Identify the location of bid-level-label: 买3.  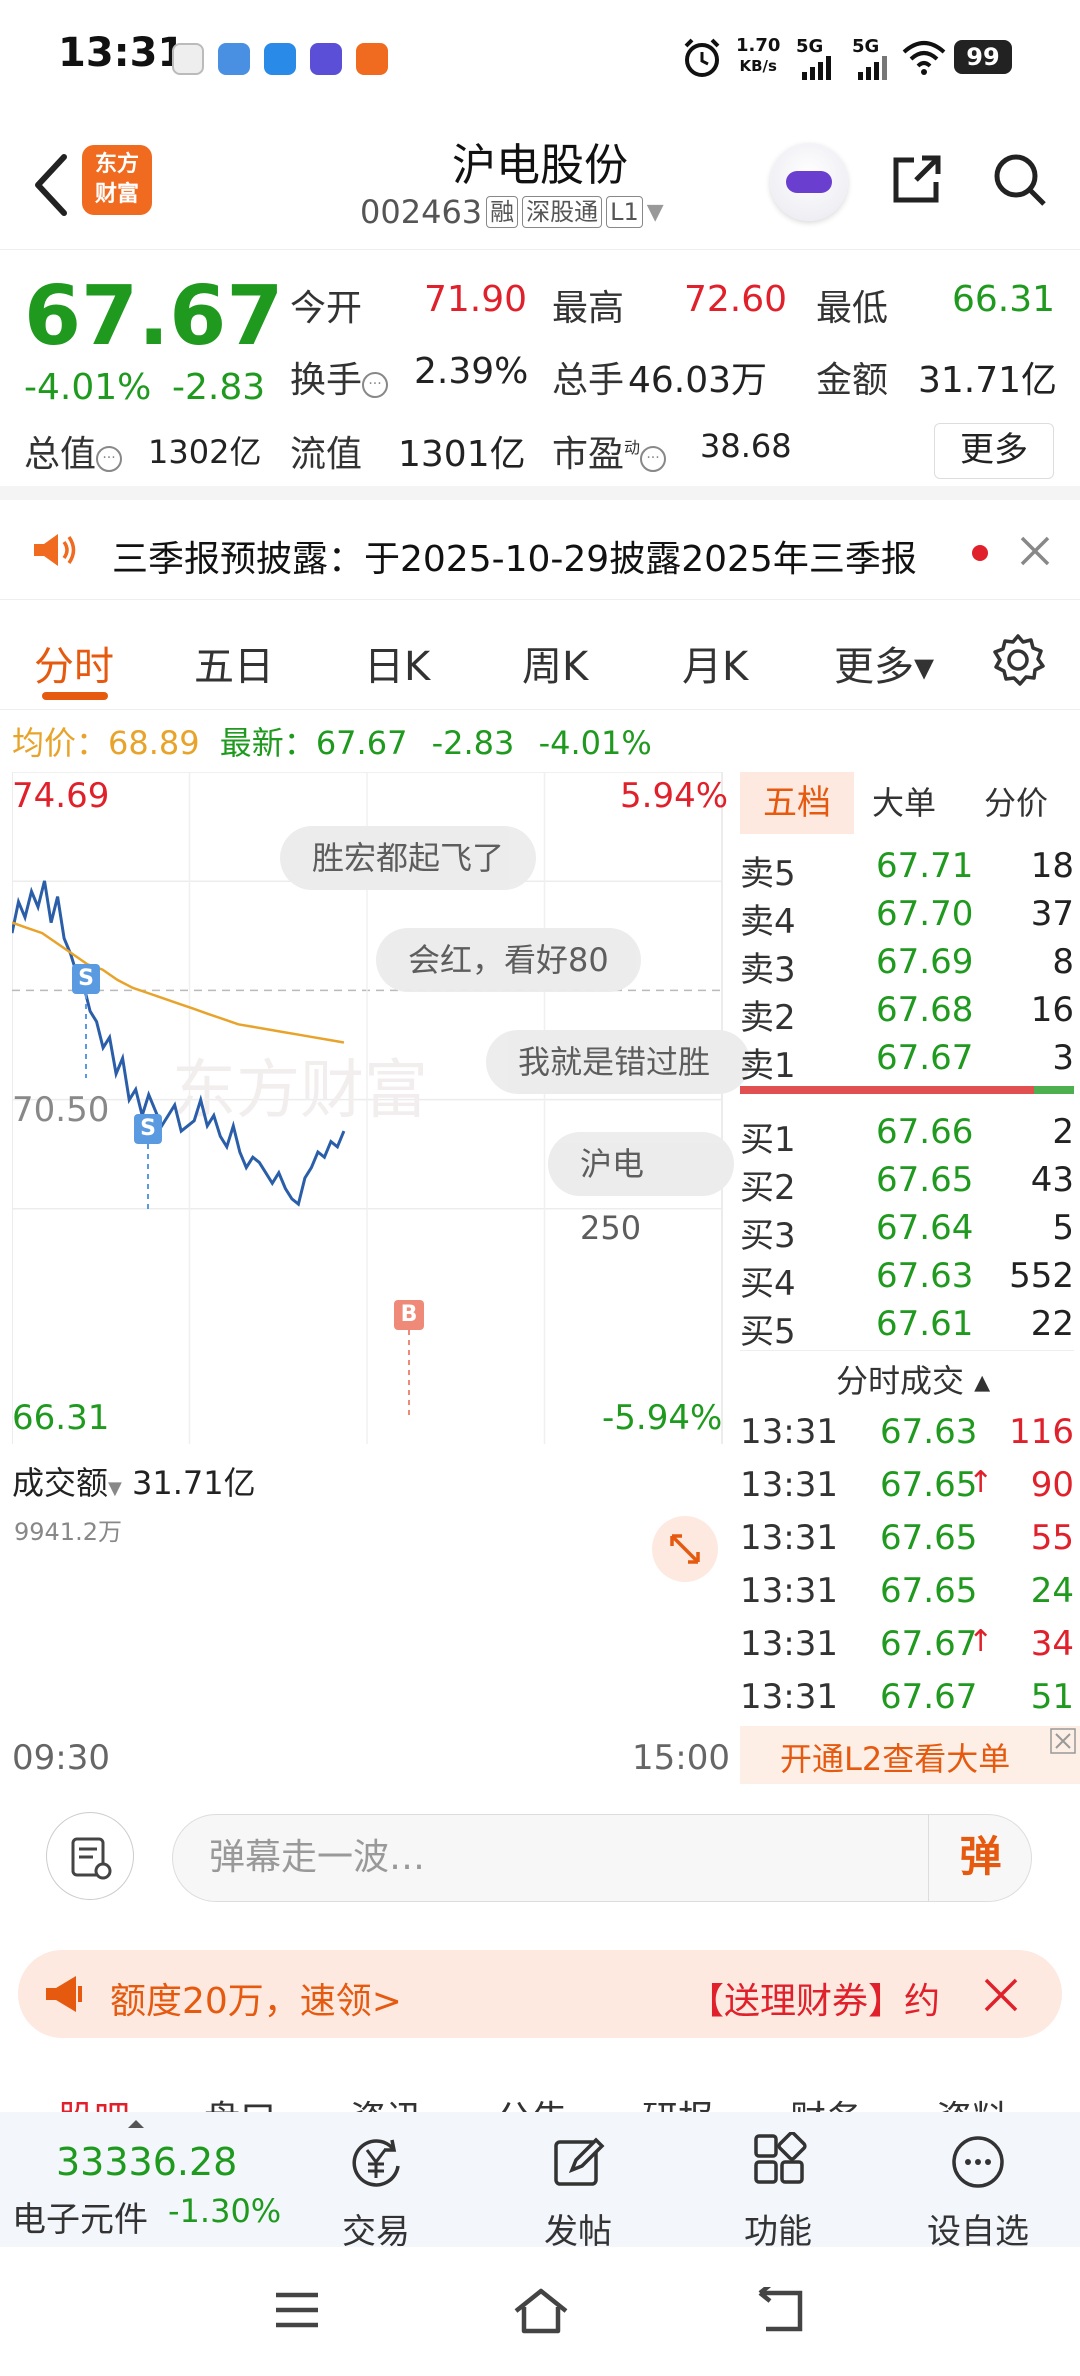
(768, 1236).